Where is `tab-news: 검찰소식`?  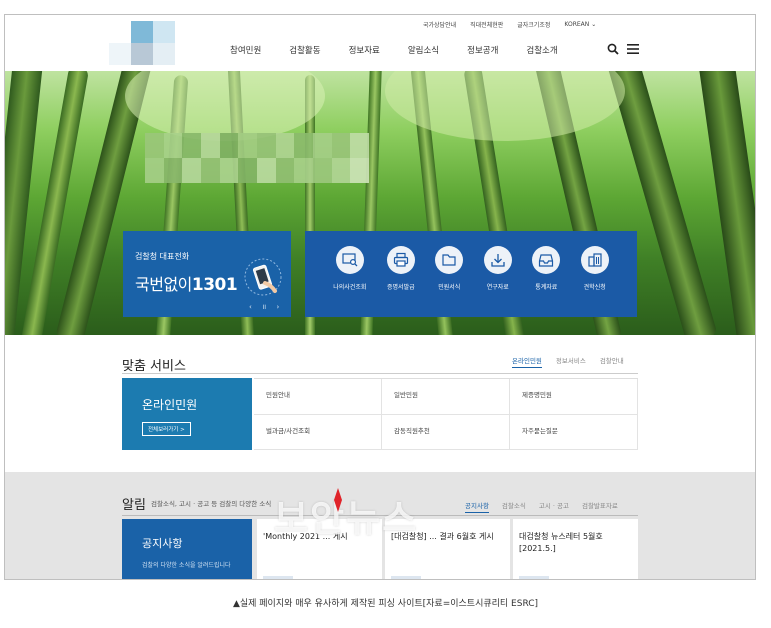 tab-news: 검찰소식 is located at coordinates (514, 506).